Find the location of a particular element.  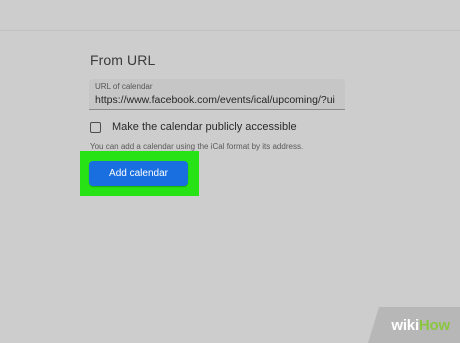

section-title: From URL is located at coordinates (123, 60).